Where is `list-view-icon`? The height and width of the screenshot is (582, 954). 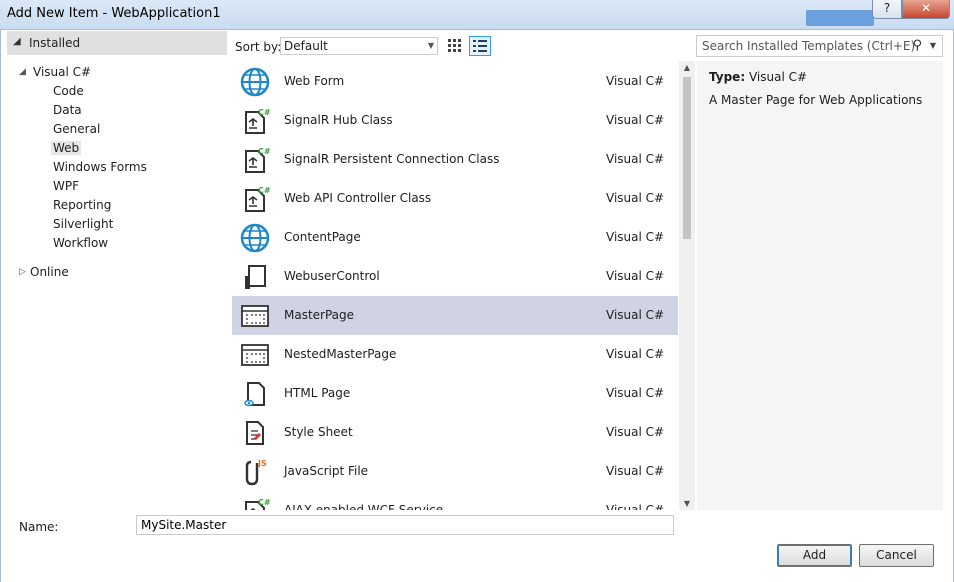 list-view-icon is located at coordinates (480, 46).